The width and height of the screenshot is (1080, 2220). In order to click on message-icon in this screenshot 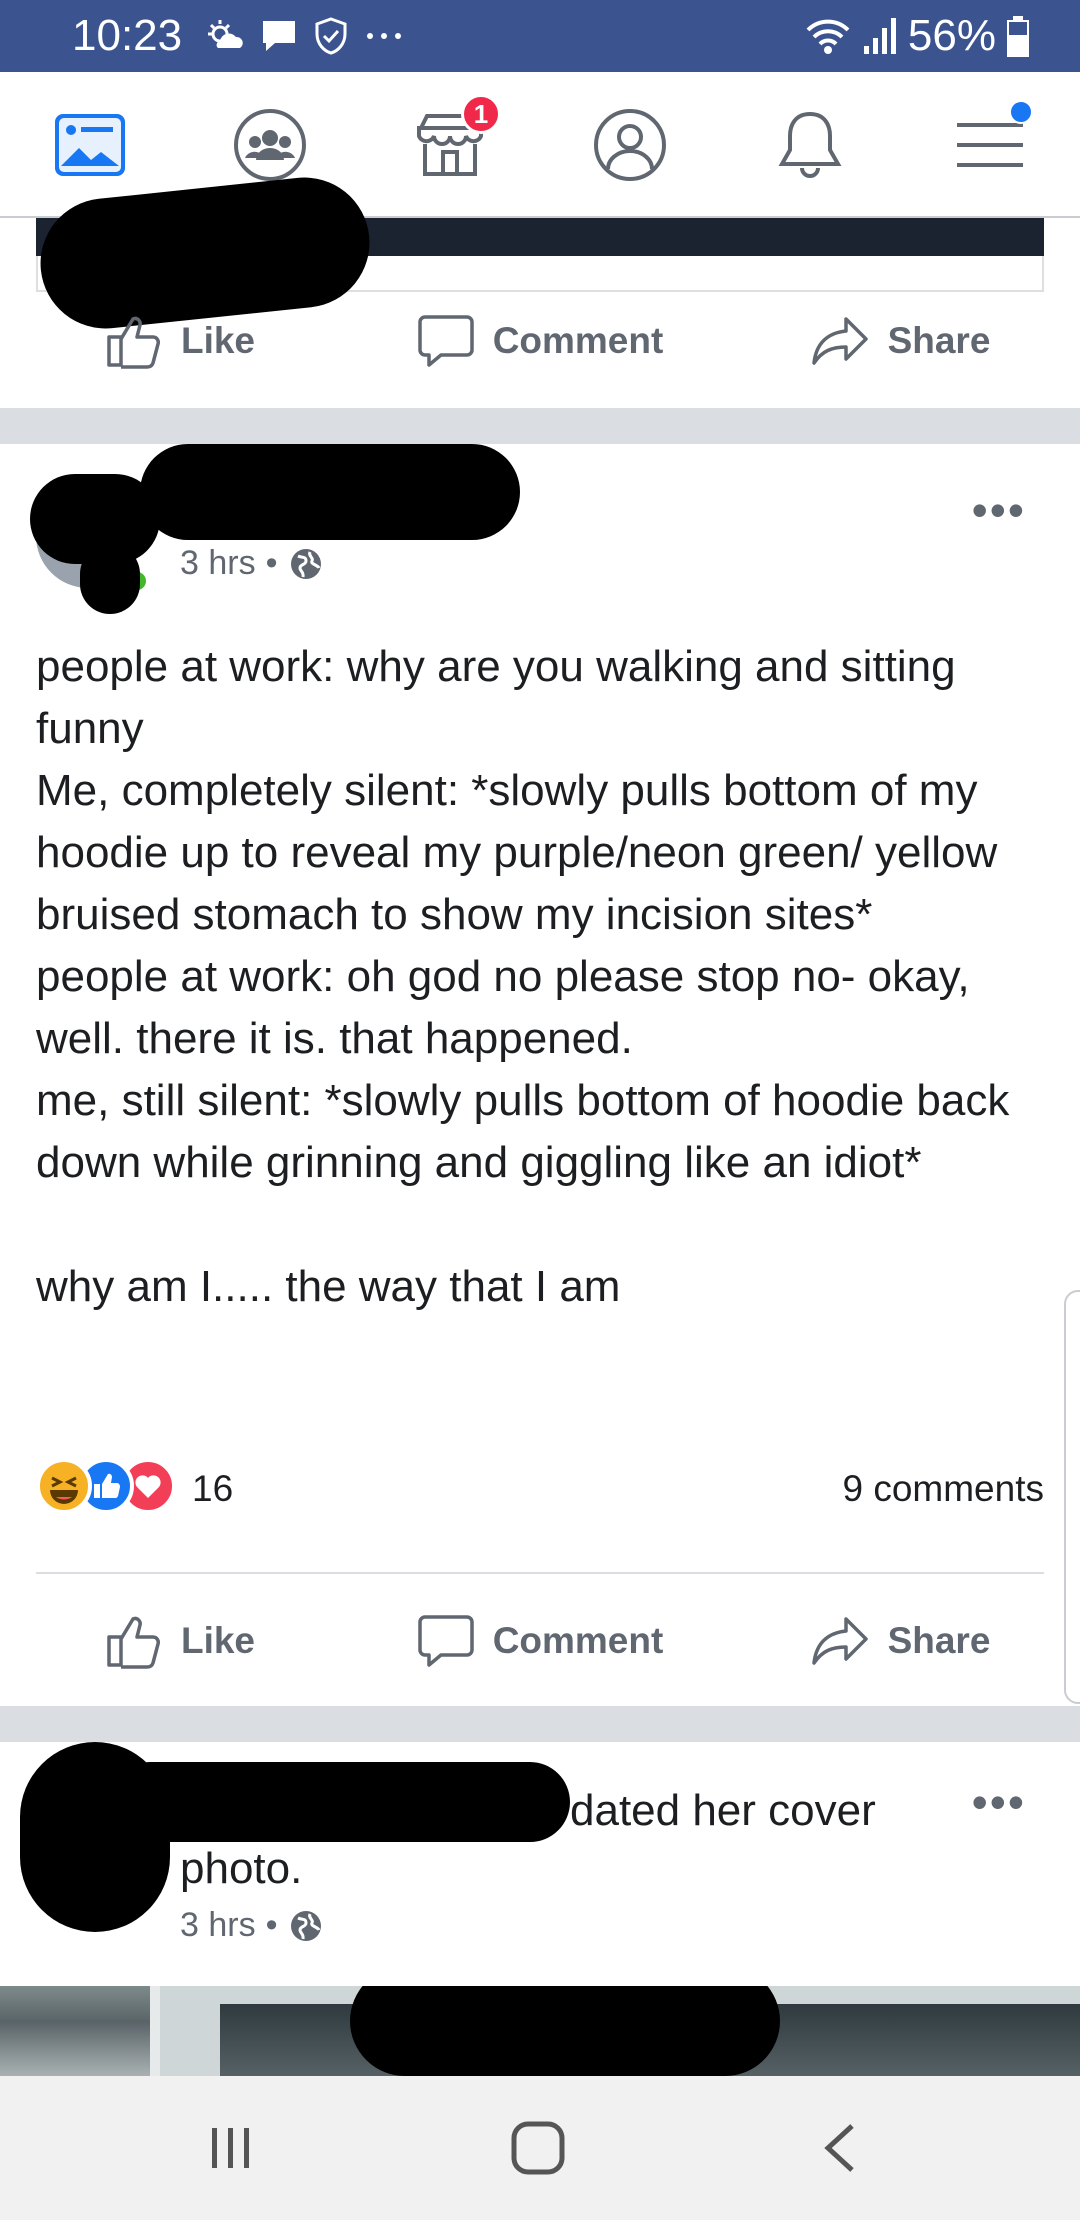, I will do `click(279, 36)`.